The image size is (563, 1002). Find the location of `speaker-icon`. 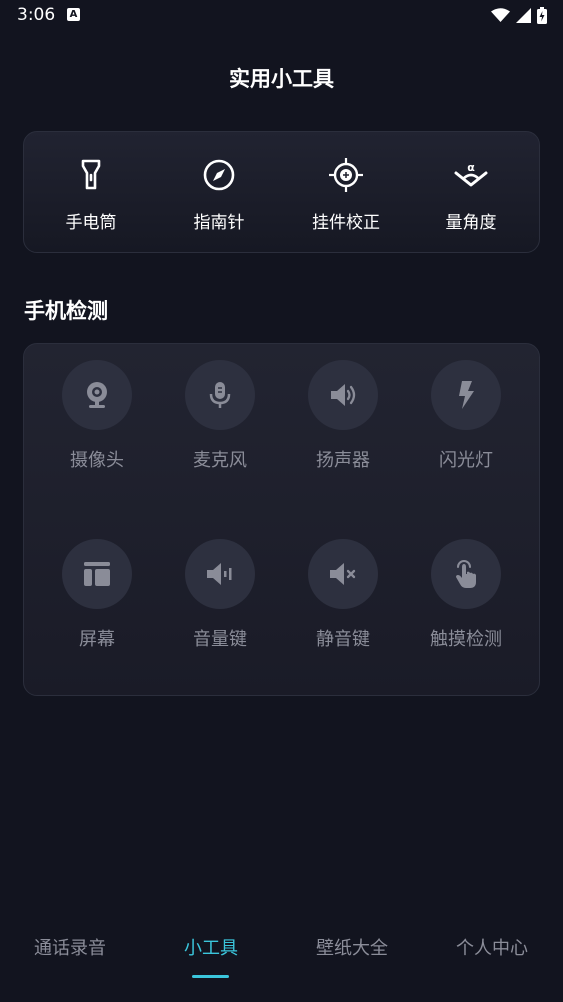

speaker-icon is located at coordinates (343, 395).